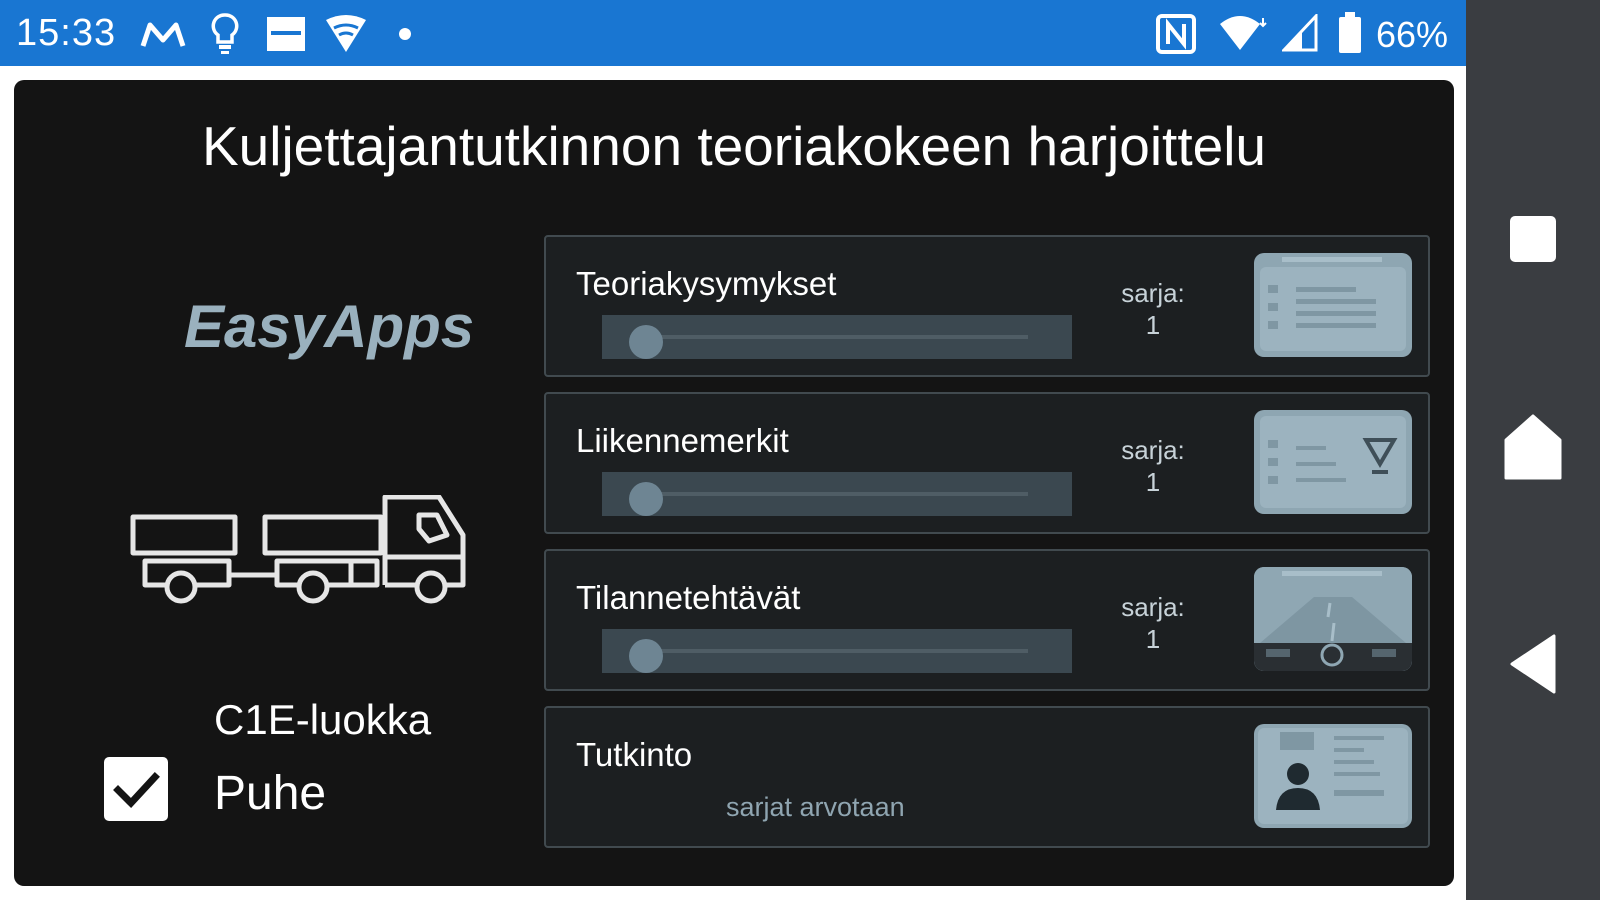 The height and width of the screenshot is (900, 1600). What do you see at coordinates (1350, 35) in the screenshot?
I see `battery-icon` at bounding box center [1350, 35].